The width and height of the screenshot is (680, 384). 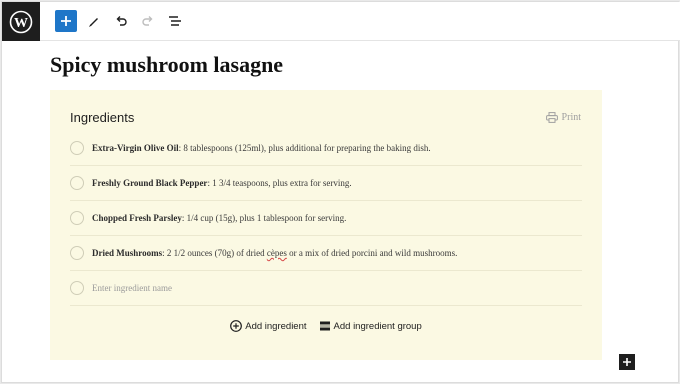 I want to click on add-ingredient-group-button: Add ingredient group, so click(x=370, y=326).